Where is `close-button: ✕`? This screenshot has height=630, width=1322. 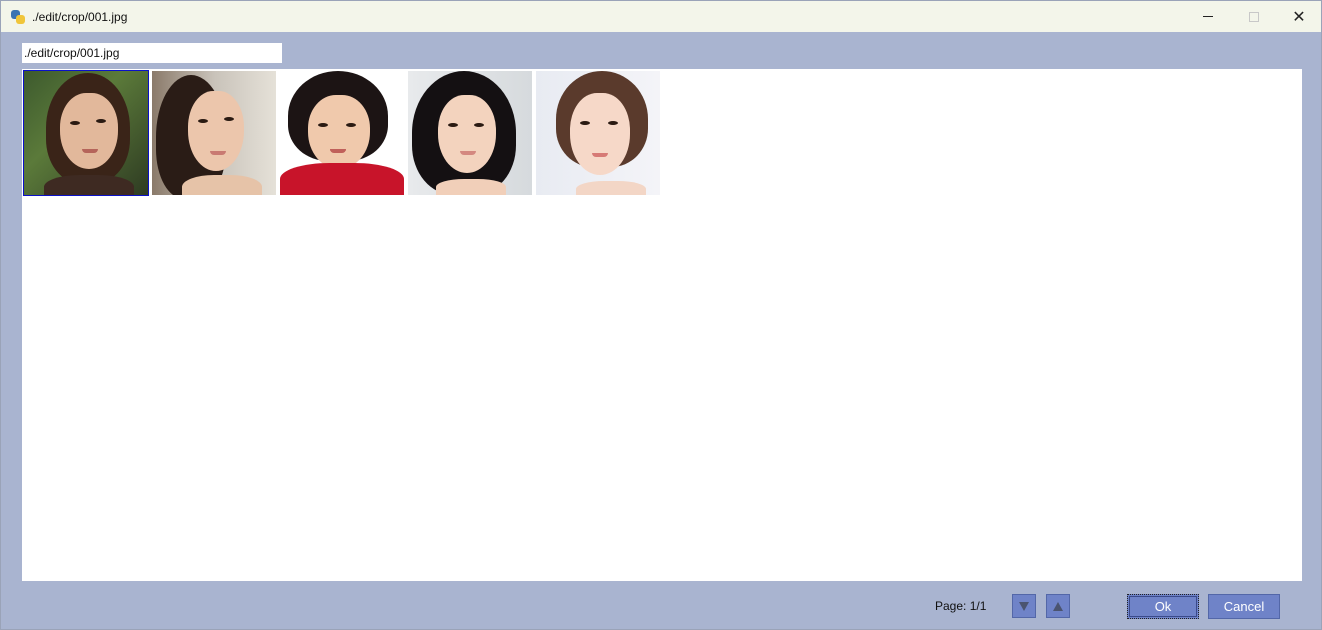 close-button: ✕ is located at coordinates (1299, 16).